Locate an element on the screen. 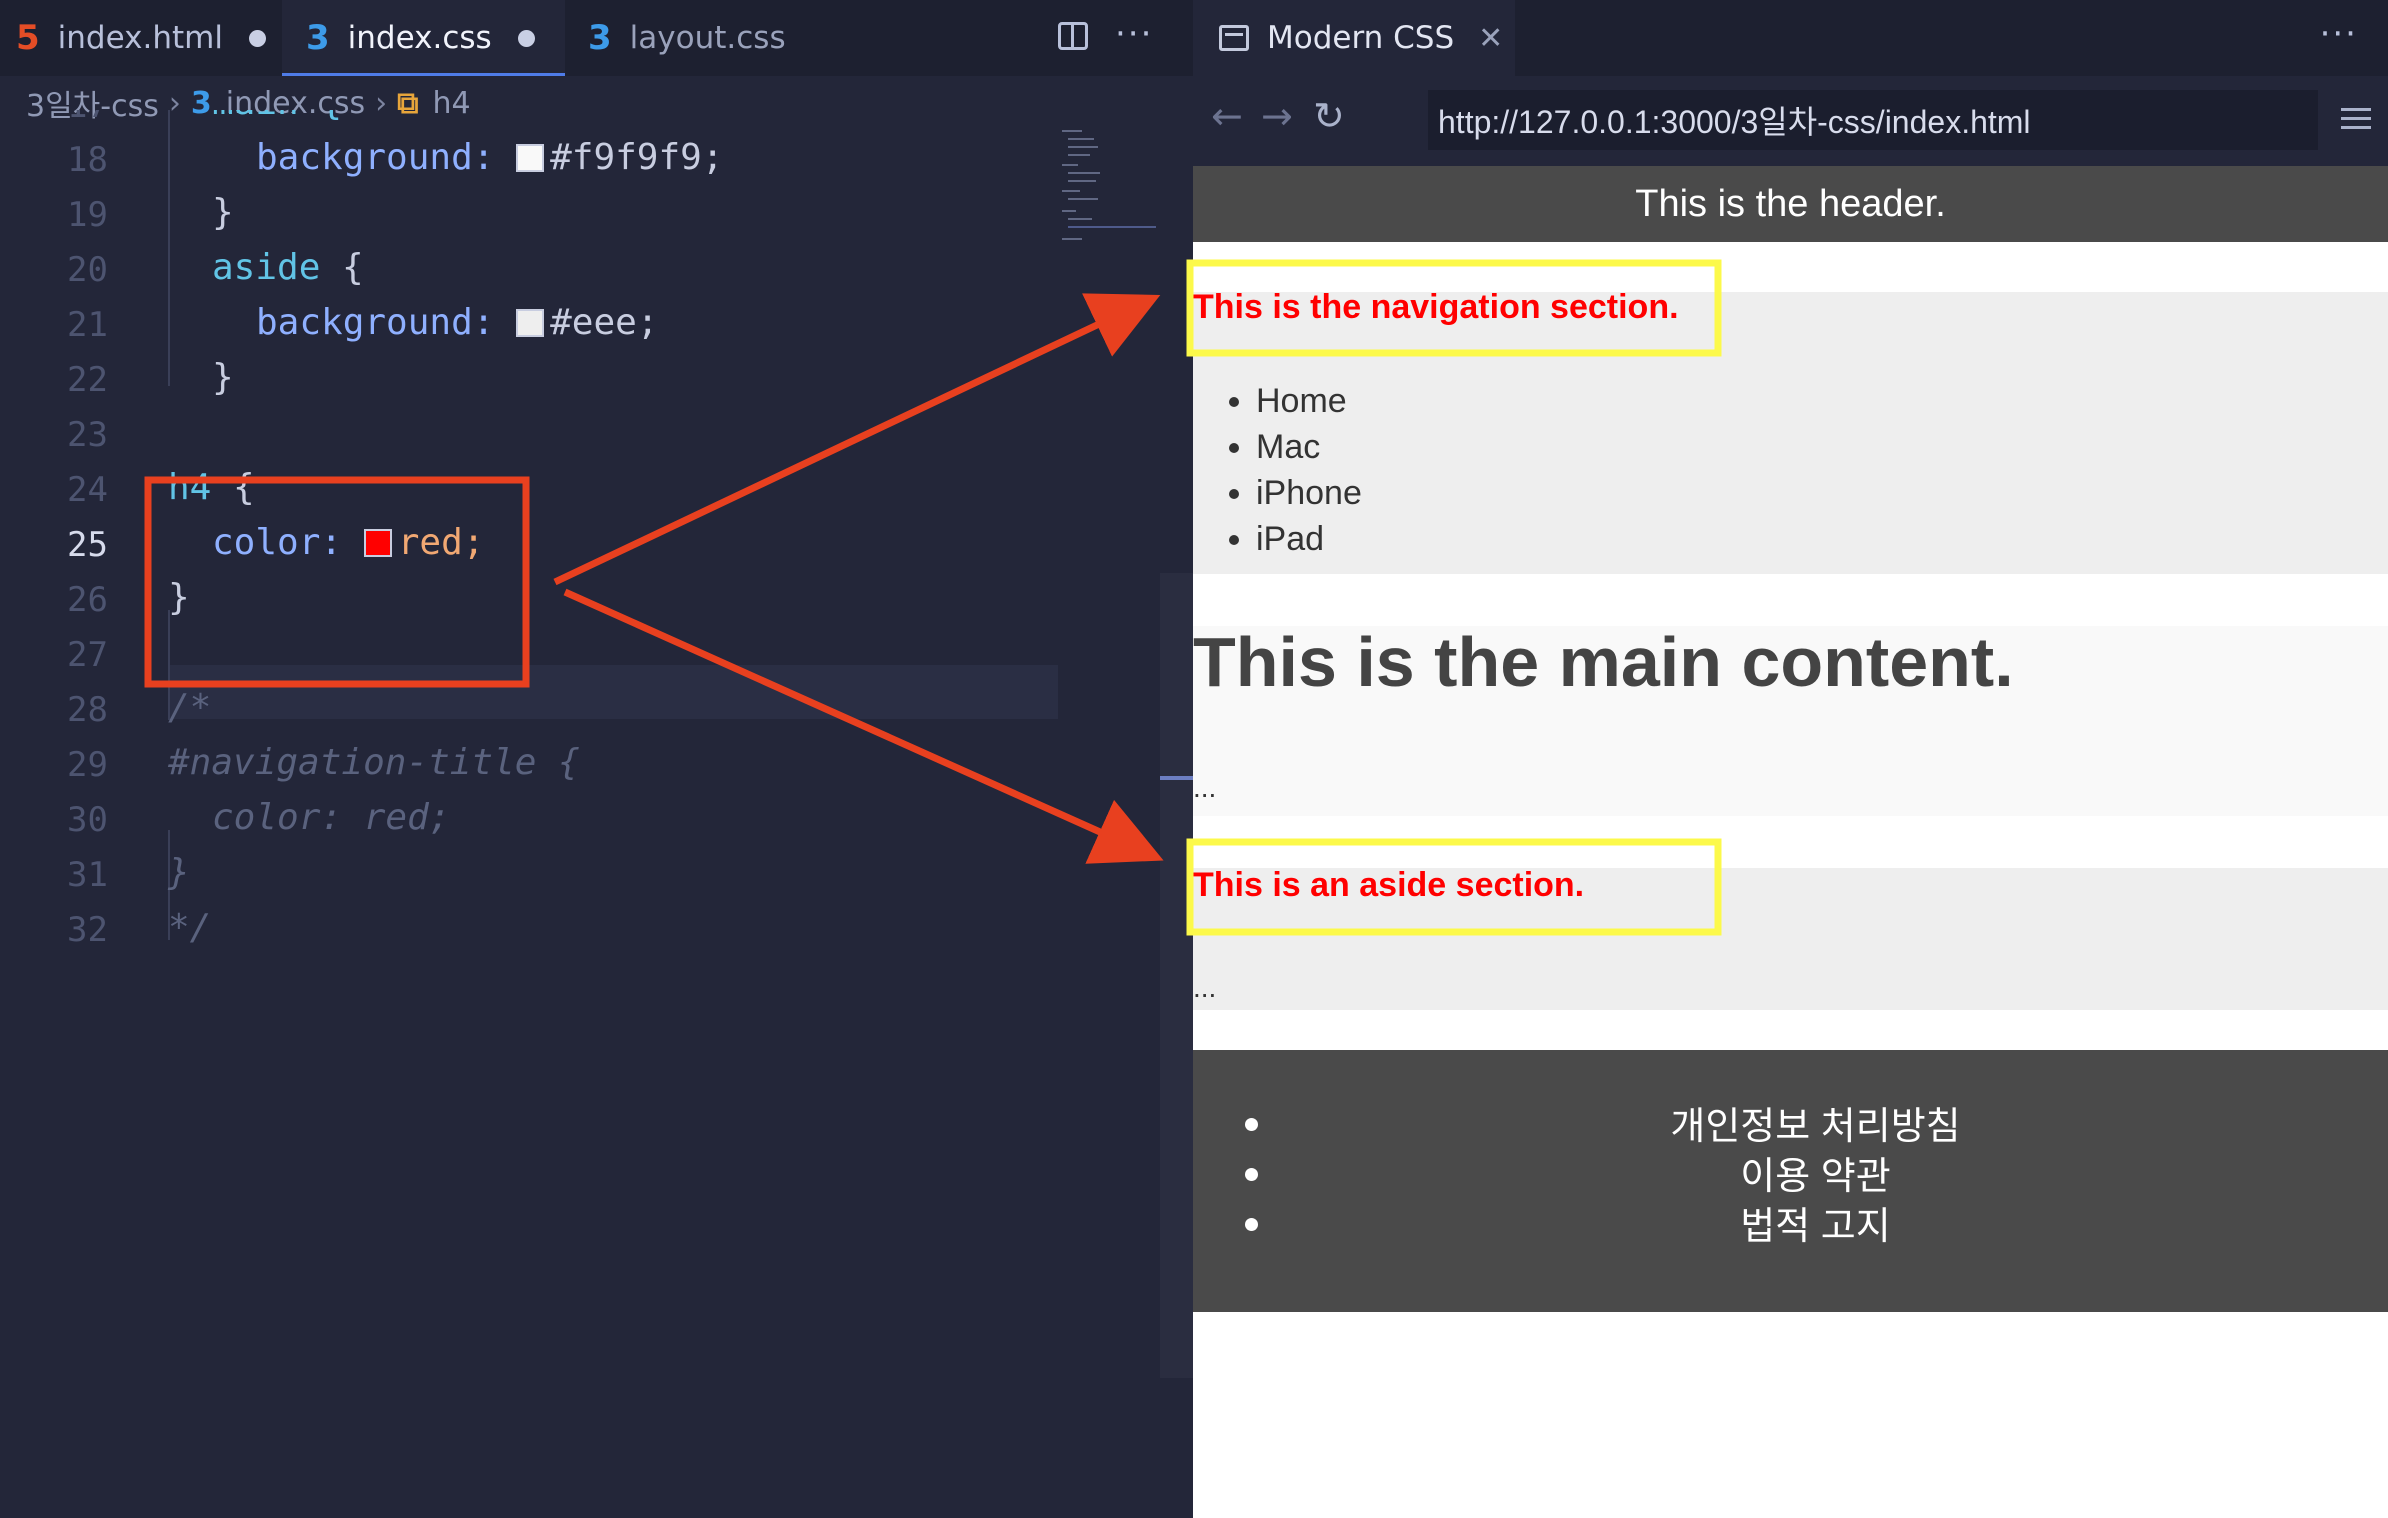  line-number: 22 is located at coordinates (87, 380).